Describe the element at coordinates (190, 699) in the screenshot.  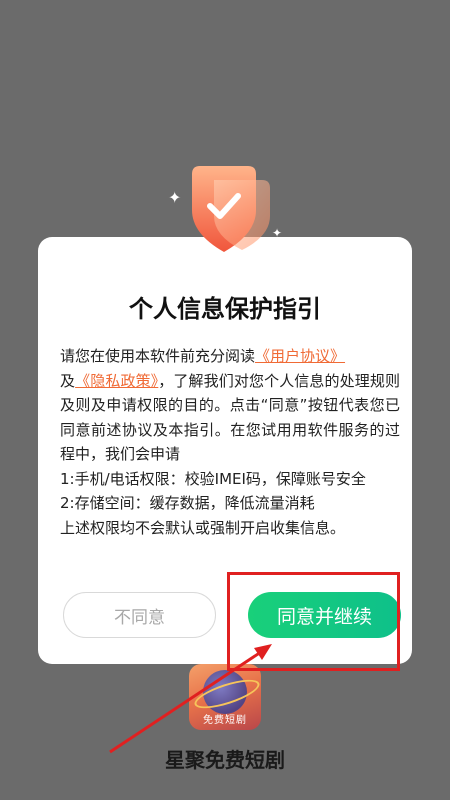
I see `annotation-arrow-icon` at that location.